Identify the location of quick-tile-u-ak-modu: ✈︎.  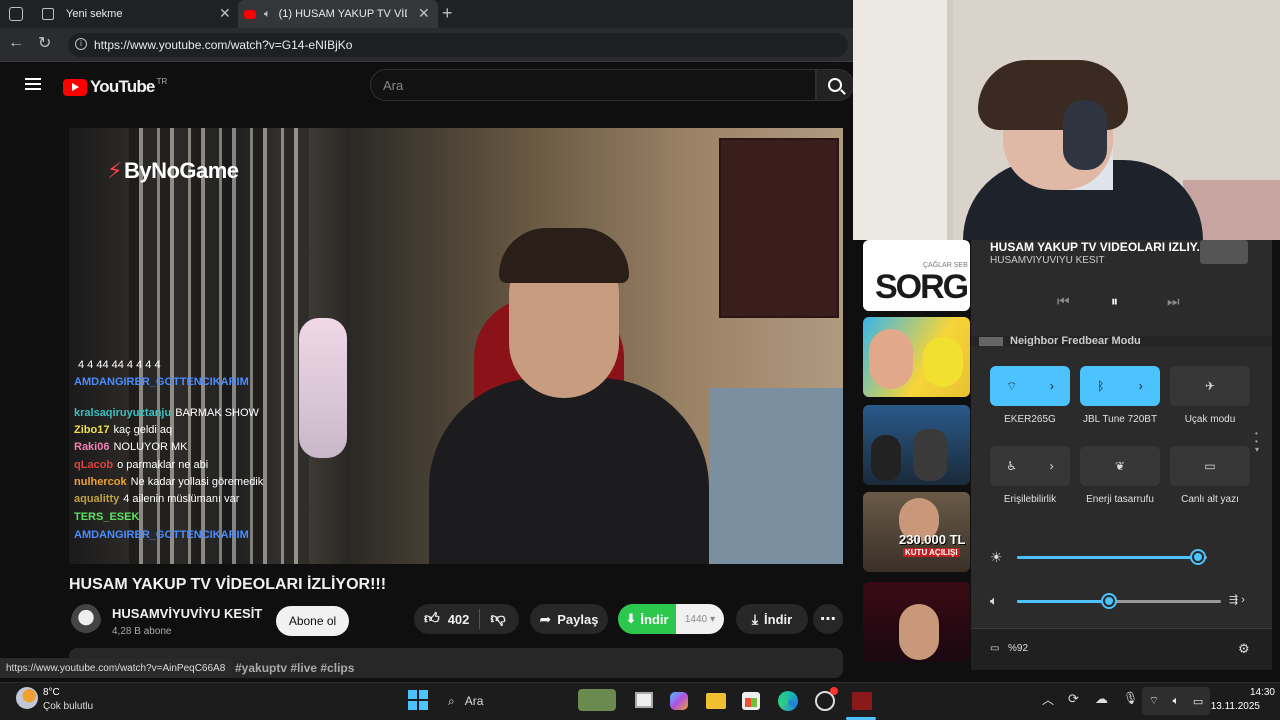
(1210, 386).